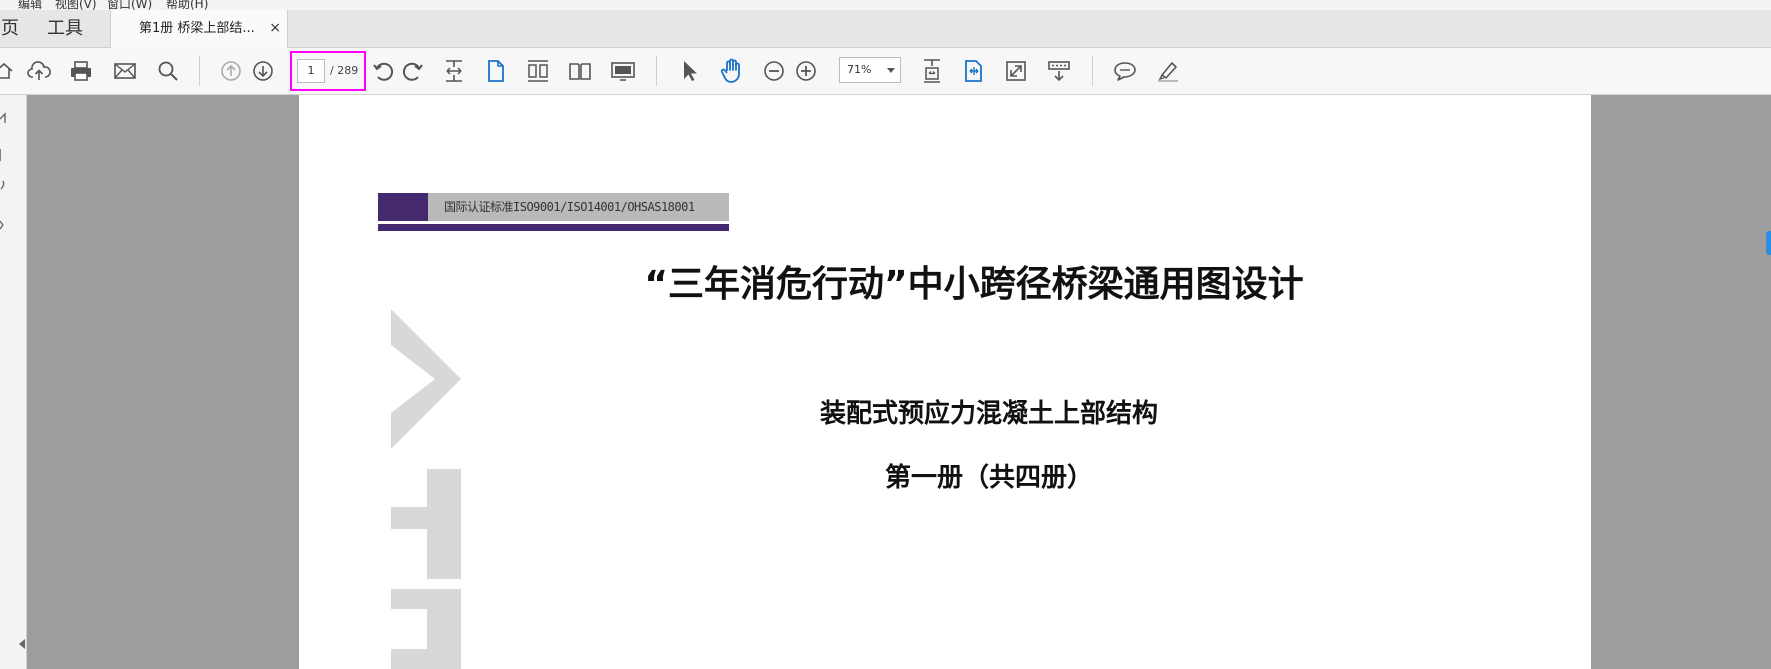  Describe the element at coordinates (974, 71) in the screenshot. I see `marquee-zoom-icon` at that location.